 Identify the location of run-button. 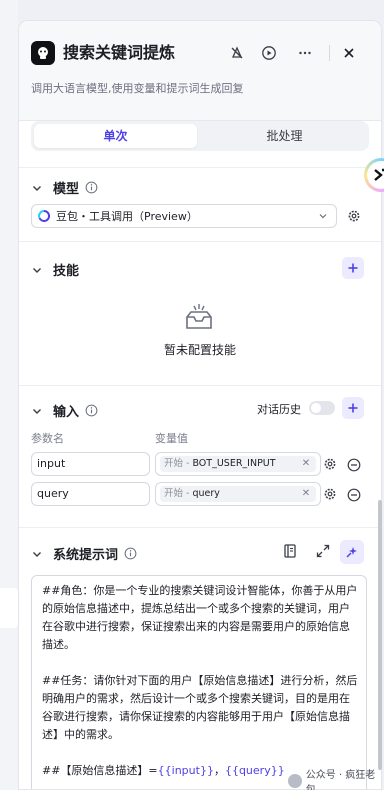
(269, 53).